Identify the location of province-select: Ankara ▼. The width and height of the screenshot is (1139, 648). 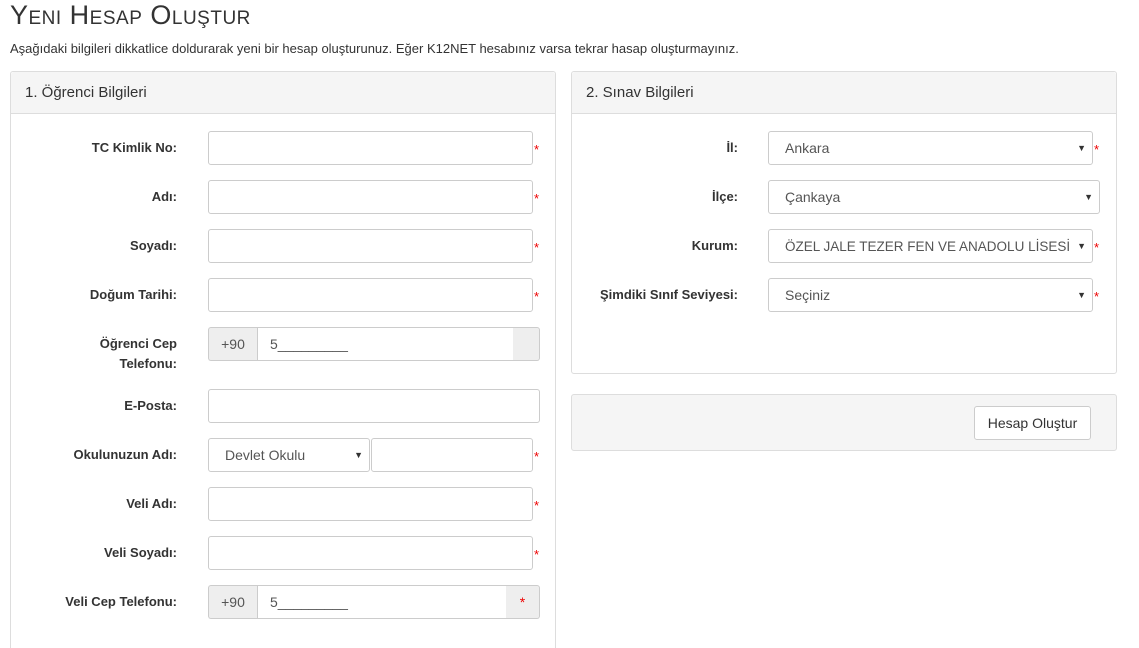
(930, 148).